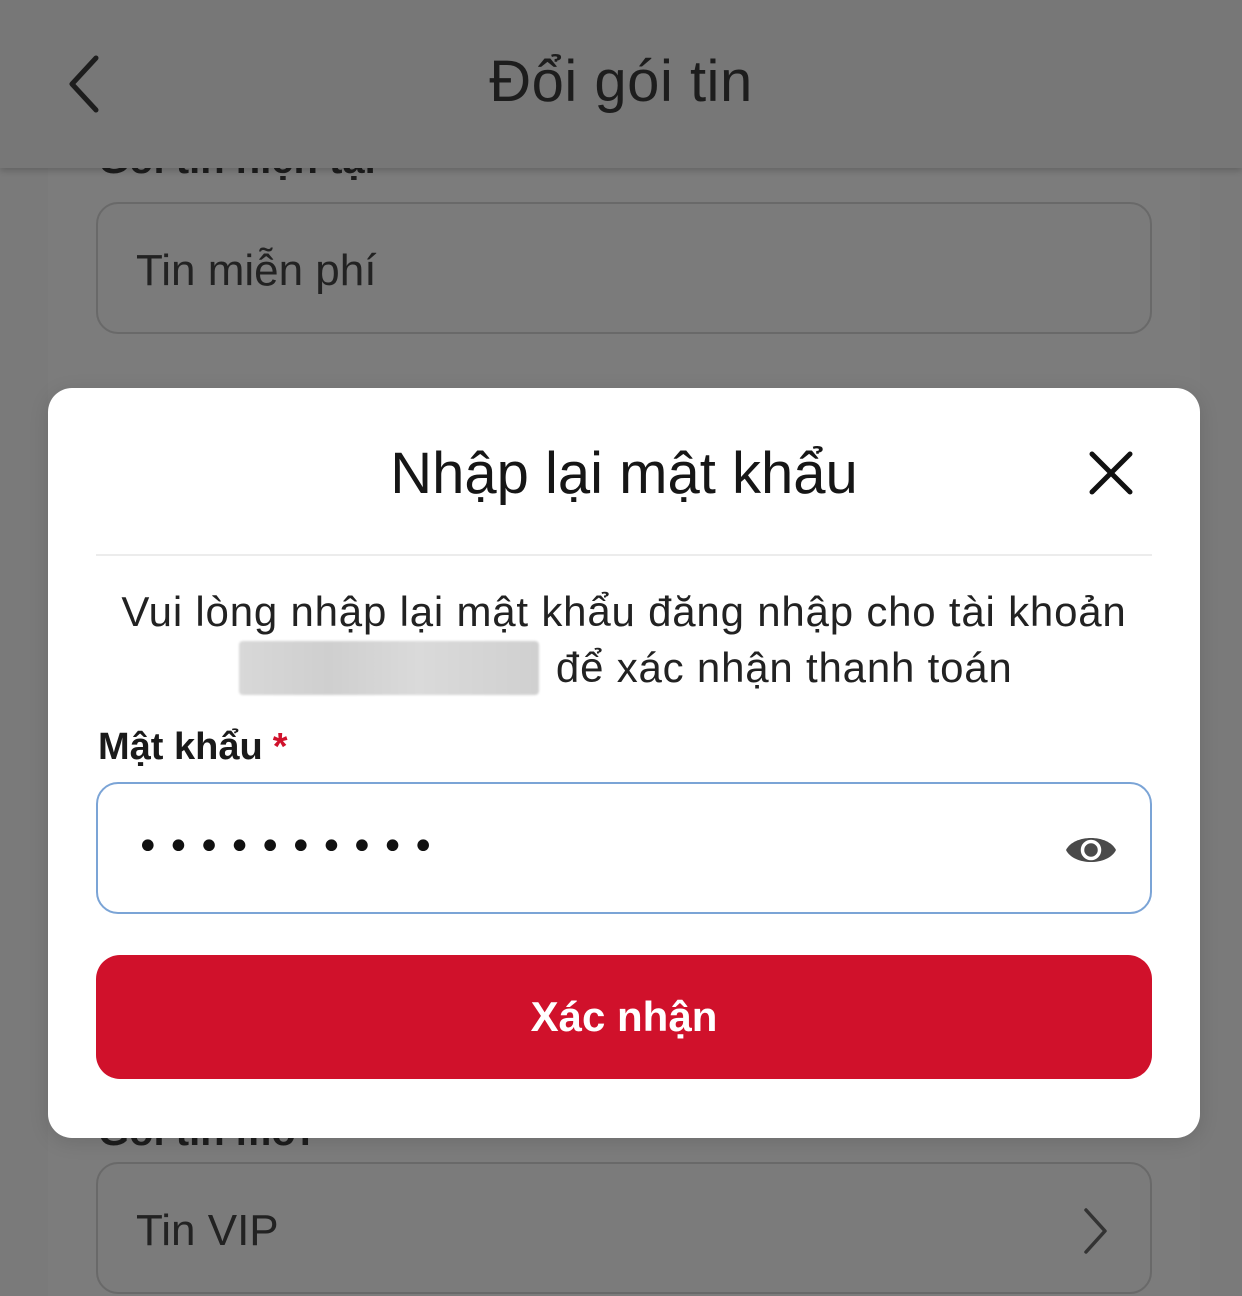 This screenshot has height=1296, width=1242. I want to click on new-package-select: Tin VIP, so click(624, 1228).